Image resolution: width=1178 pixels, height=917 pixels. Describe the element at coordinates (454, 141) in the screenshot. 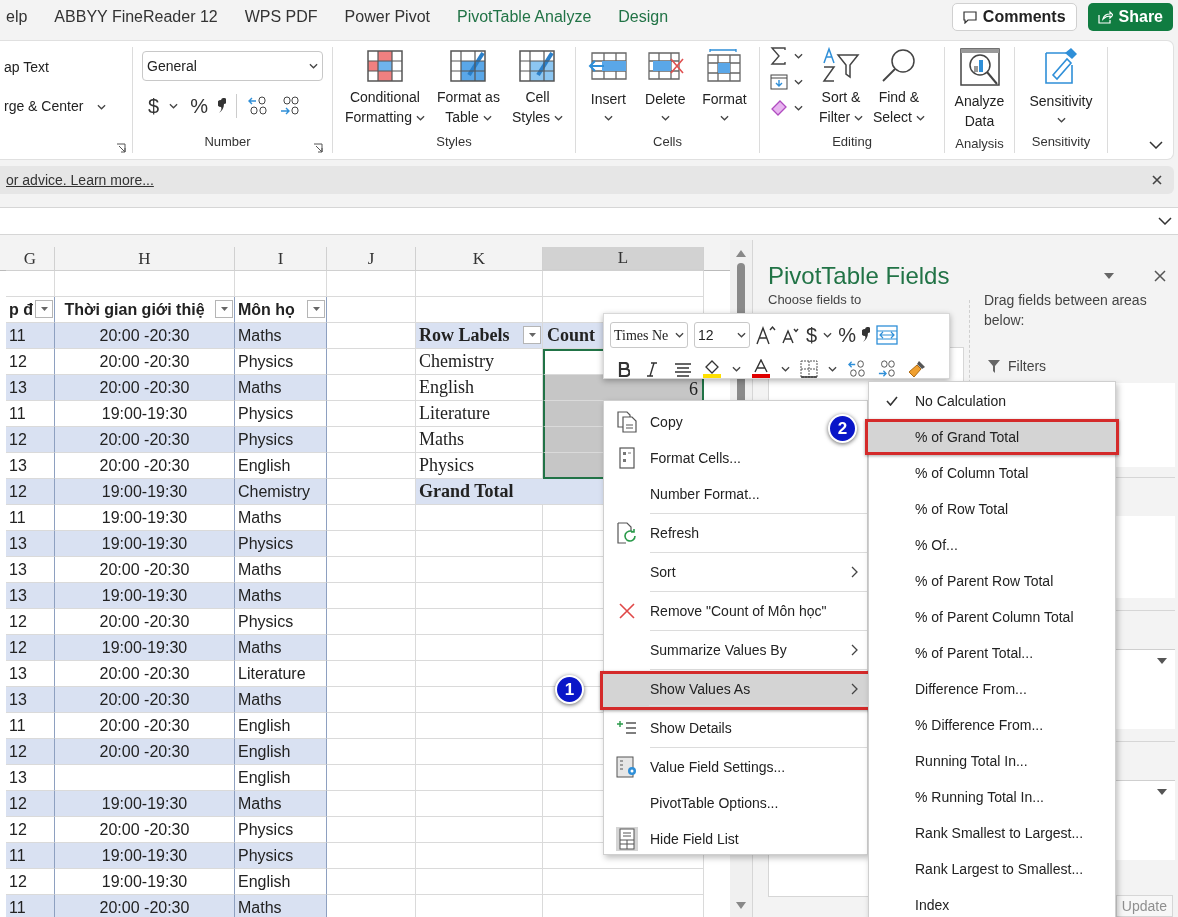

I see `group-label: Styles` at that location.